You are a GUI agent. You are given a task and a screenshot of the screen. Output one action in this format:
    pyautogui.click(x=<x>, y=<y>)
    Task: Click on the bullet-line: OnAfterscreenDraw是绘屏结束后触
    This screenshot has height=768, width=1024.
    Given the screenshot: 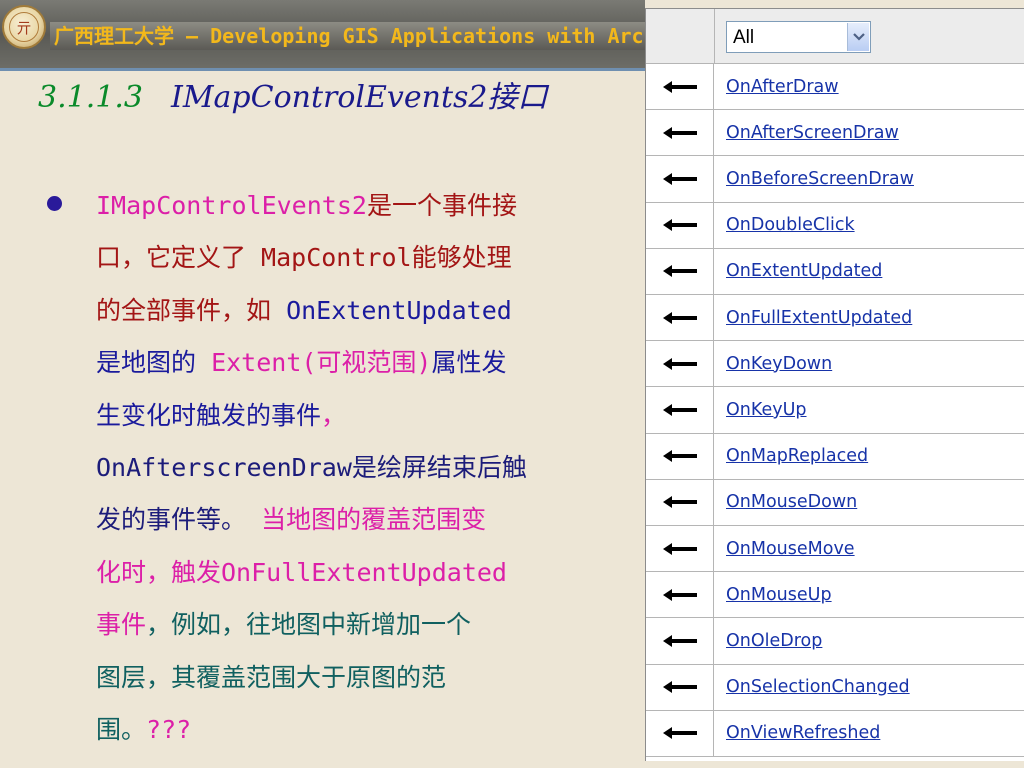 What is the action you would take?
    pyautogui.click(x=366, y=468)
    